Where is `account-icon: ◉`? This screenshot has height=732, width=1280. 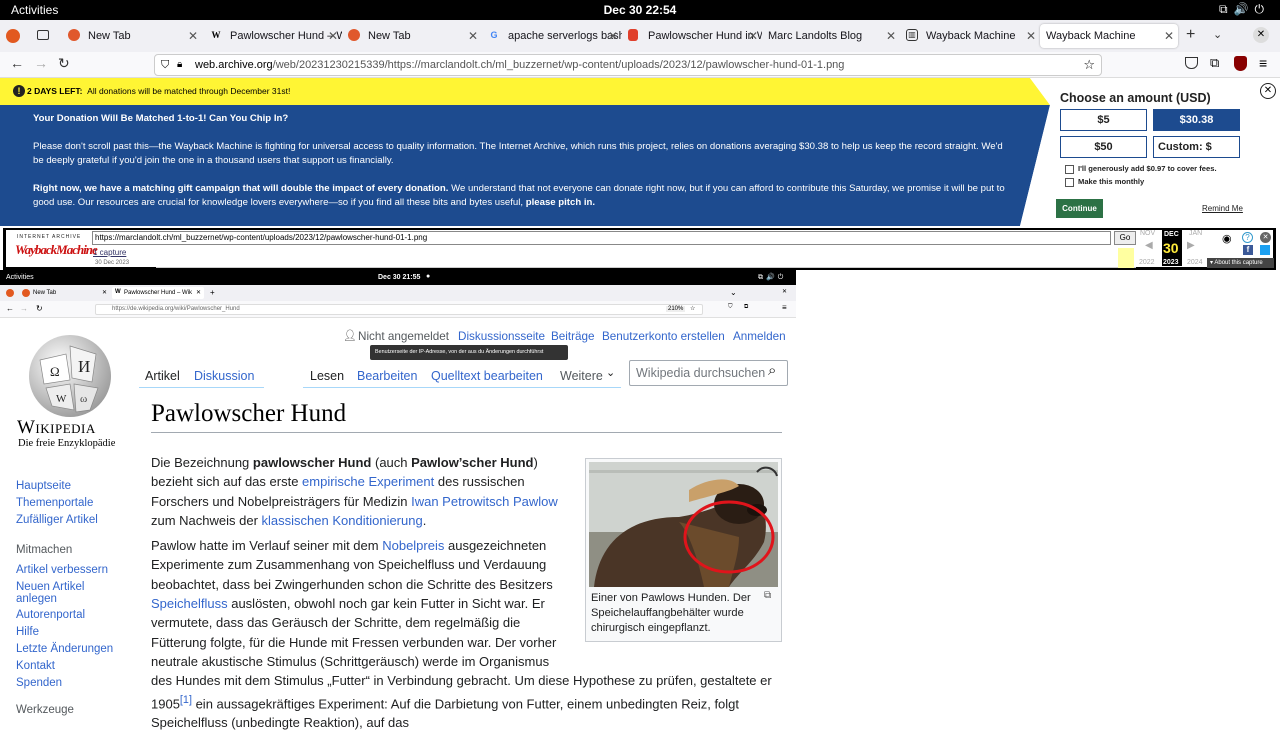
account-icon: ◉ is located at coordinates (1227, 238).